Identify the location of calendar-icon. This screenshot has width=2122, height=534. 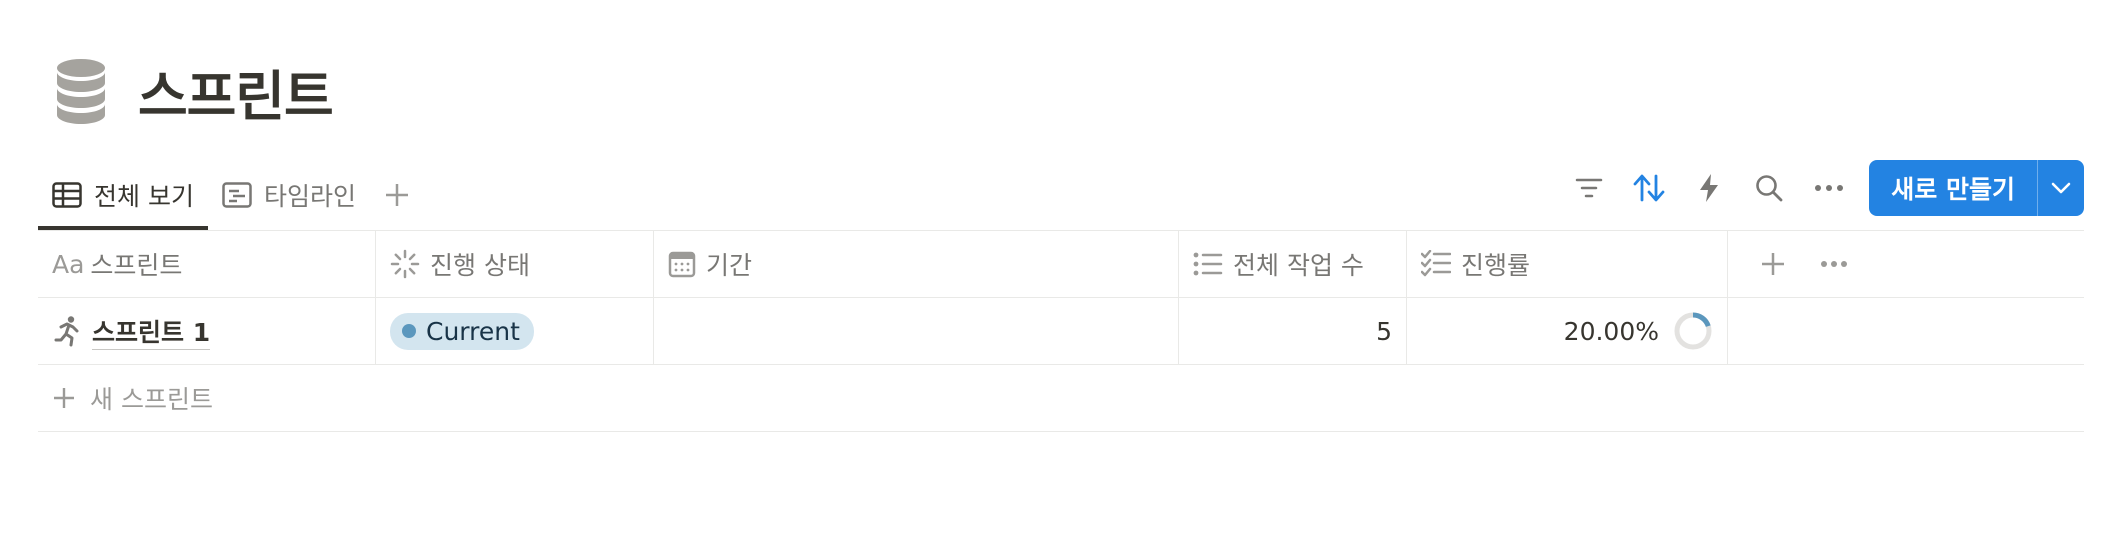
(682, 264).